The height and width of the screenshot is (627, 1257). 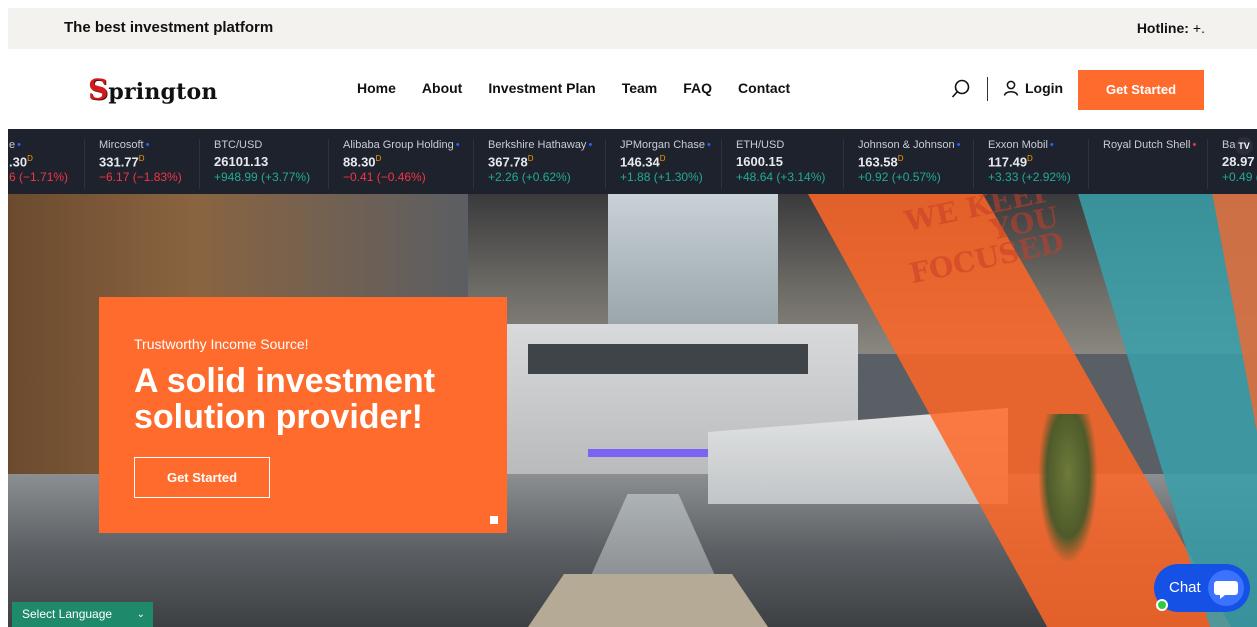 I want to click on hero-image-plant, so click(x=1068, y=489).